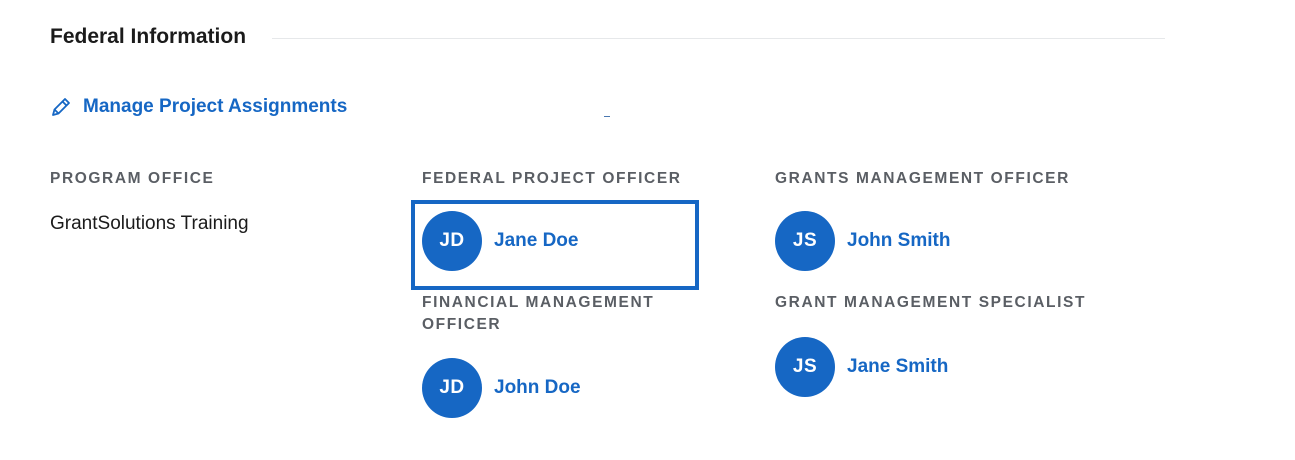 Image resolution: width=1295 pixels, height=460 pixels. What do you see at coordinates (552, 178) in the screenshot?
I see `federal-project-officer-heading: FEDERAL PROJECT OFFICER` at bounding box center [552, 178].